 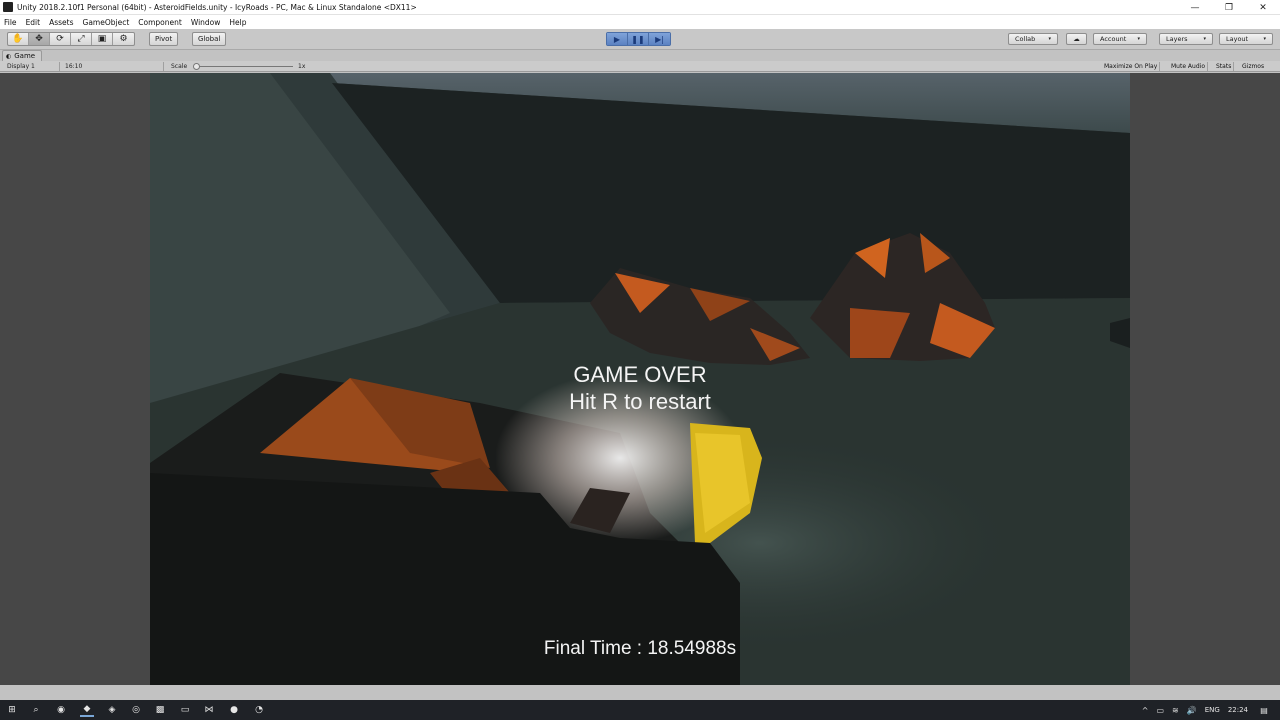 What do you see at coordinates (87, 710) in the screenshot?
I see `unity-icon: ◆` at bounding box center [87, 710].